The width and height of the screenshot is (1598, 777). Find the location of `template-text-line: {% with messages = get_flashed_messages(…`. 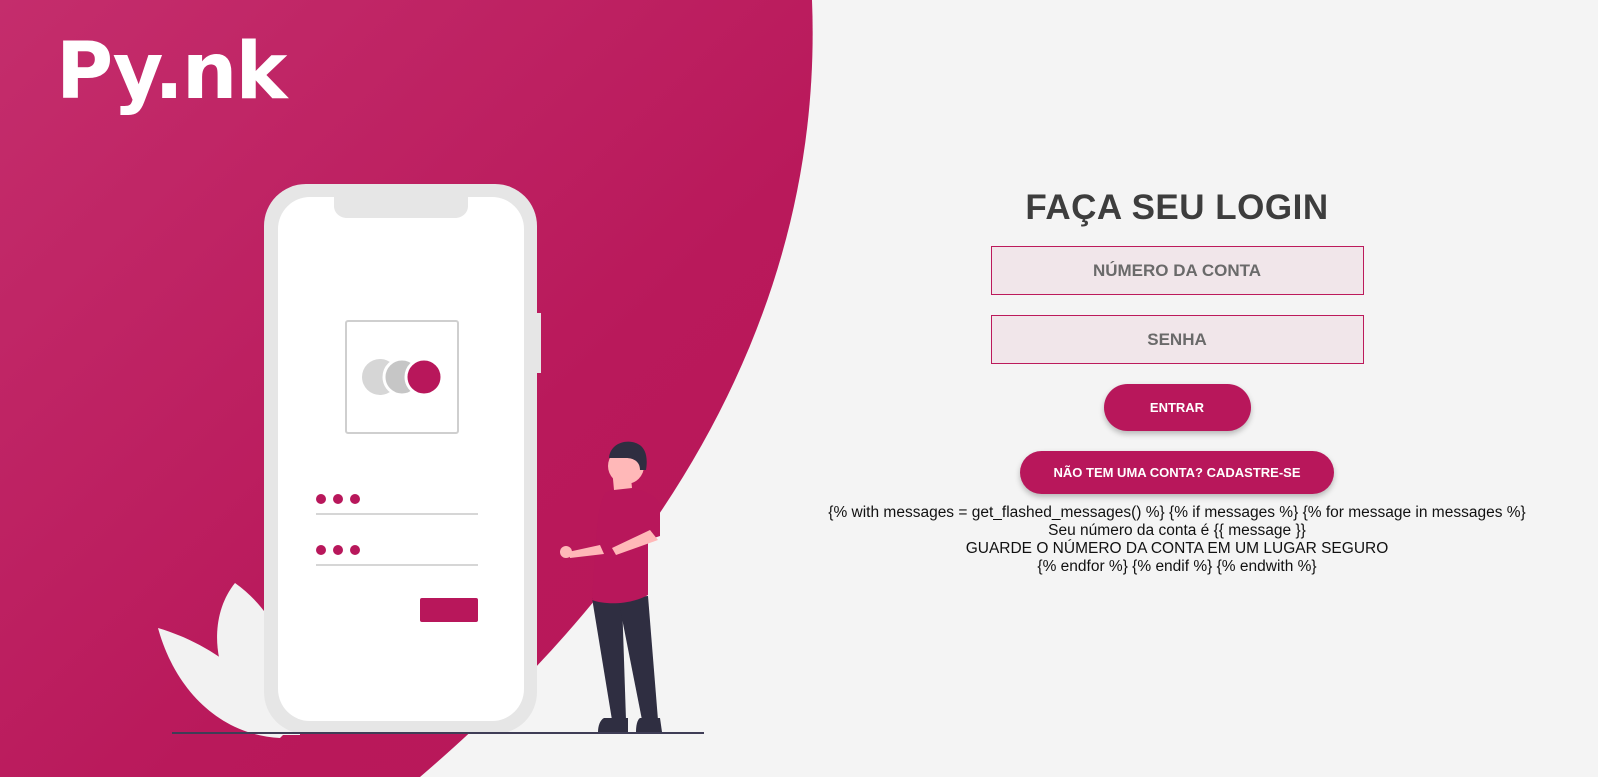

template-text-line: {% with messages = get_flashed_messages(… is located at coordinates (1177, 512).